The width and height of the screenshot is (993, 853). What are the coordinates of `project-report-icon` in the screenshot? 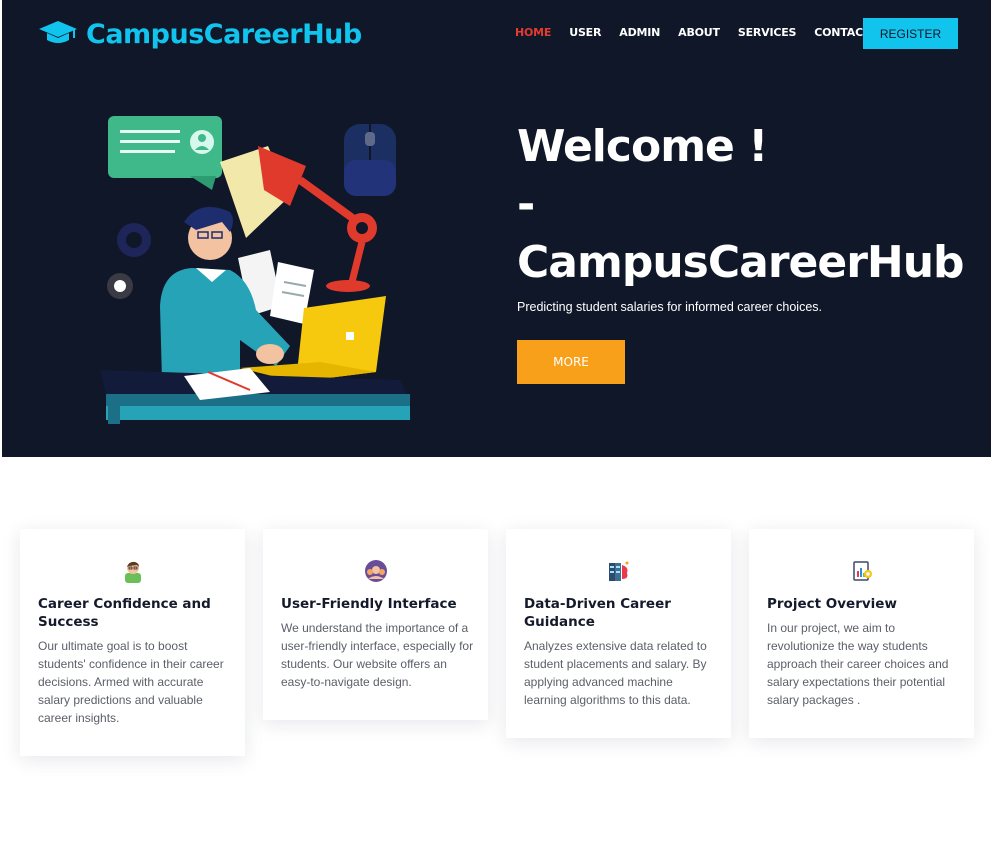 It's located at (862, 571).